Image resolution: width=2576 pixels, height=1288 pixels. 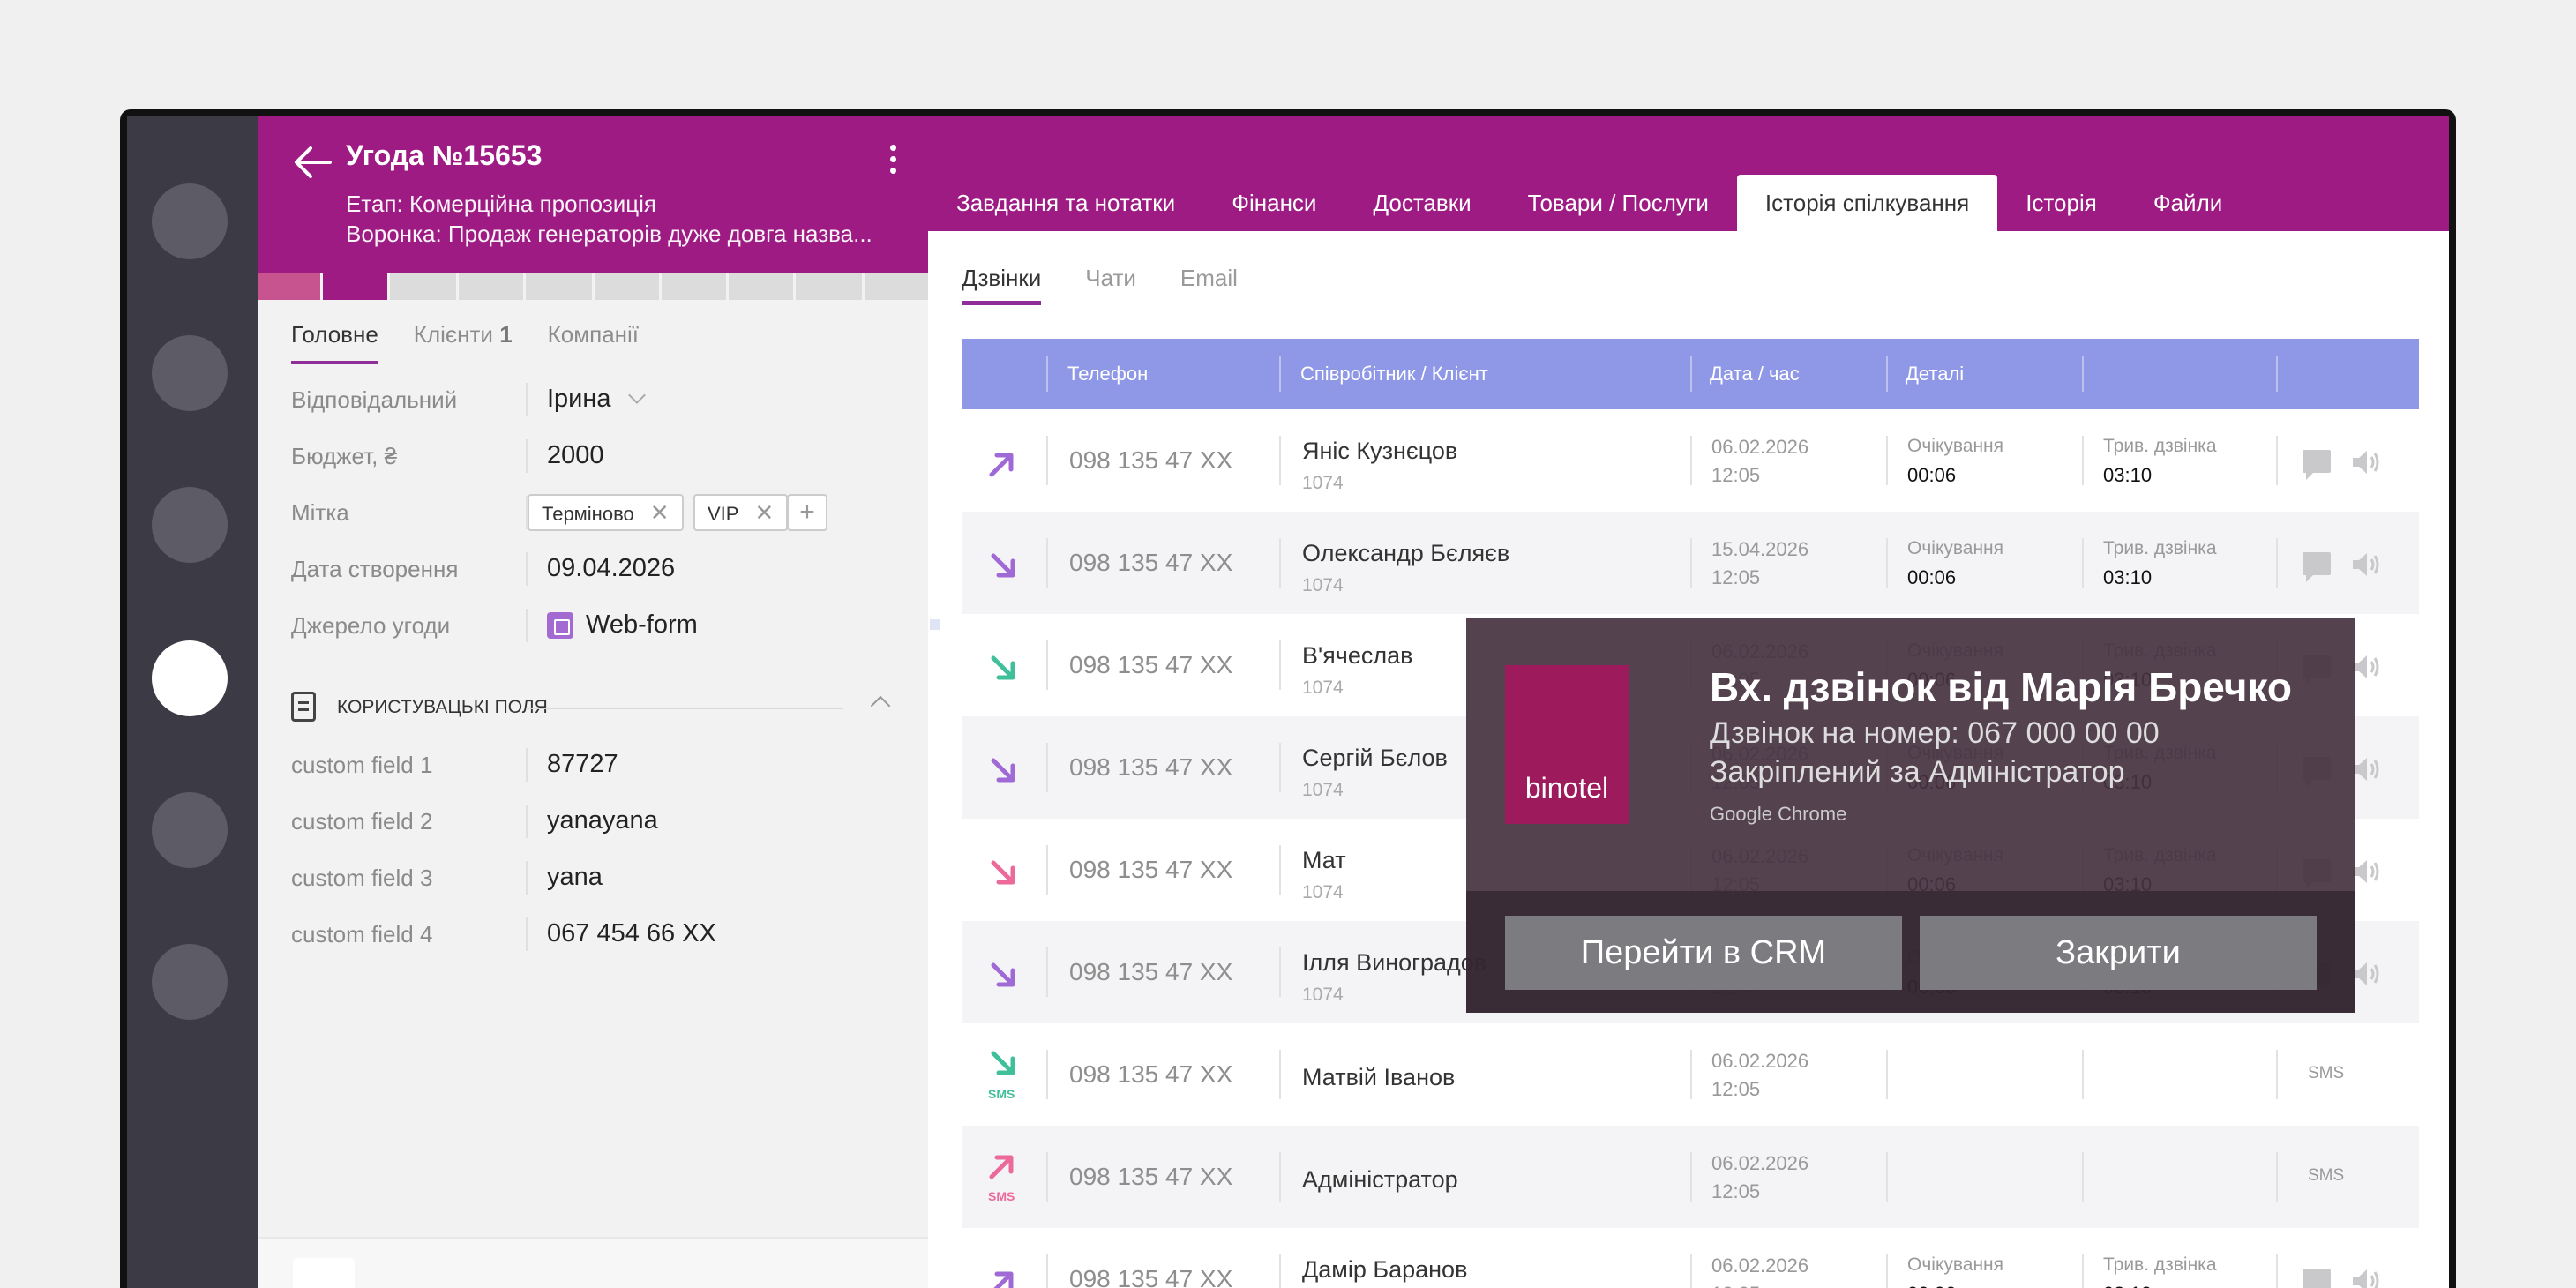 What do you see at coordinates (1394, 963) in the screenshot?
I see `contact-name: Ілля Виноградов` at bounding box center [1394, 963].